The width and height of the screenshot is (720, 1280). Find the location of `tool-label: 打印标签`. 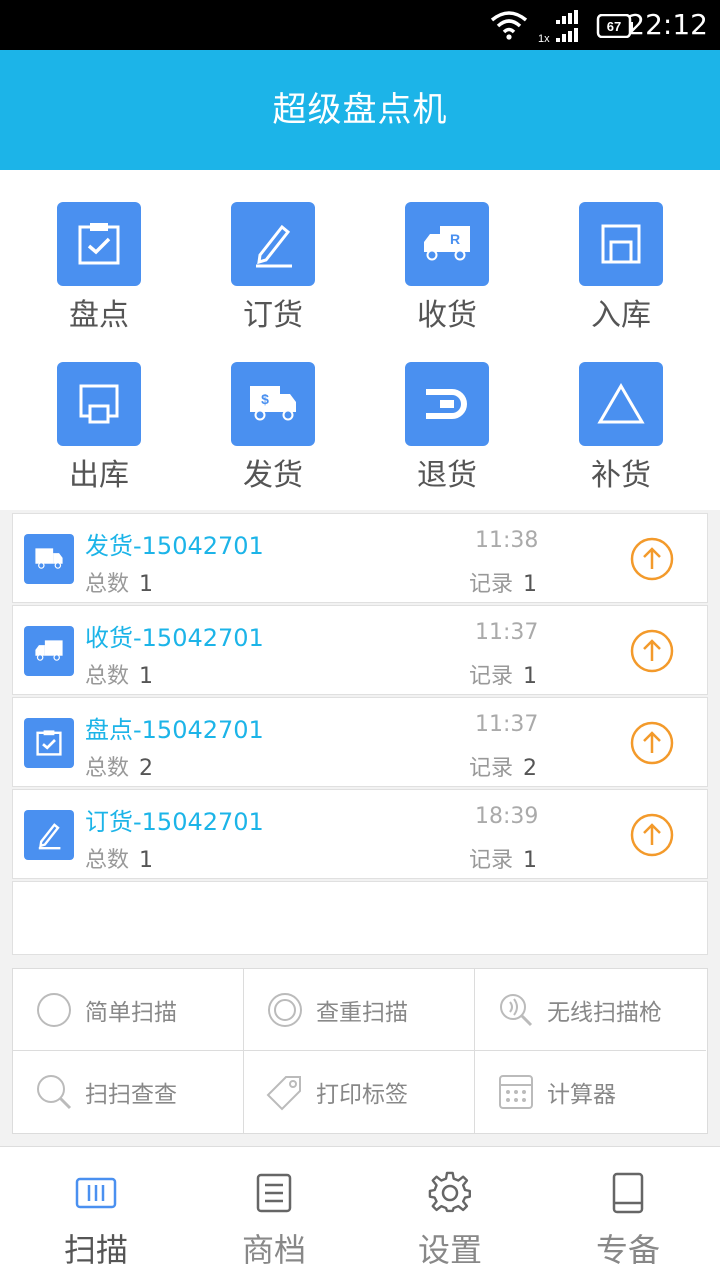

tool-label: 打印标签 is located at coordinates (362, 1095).